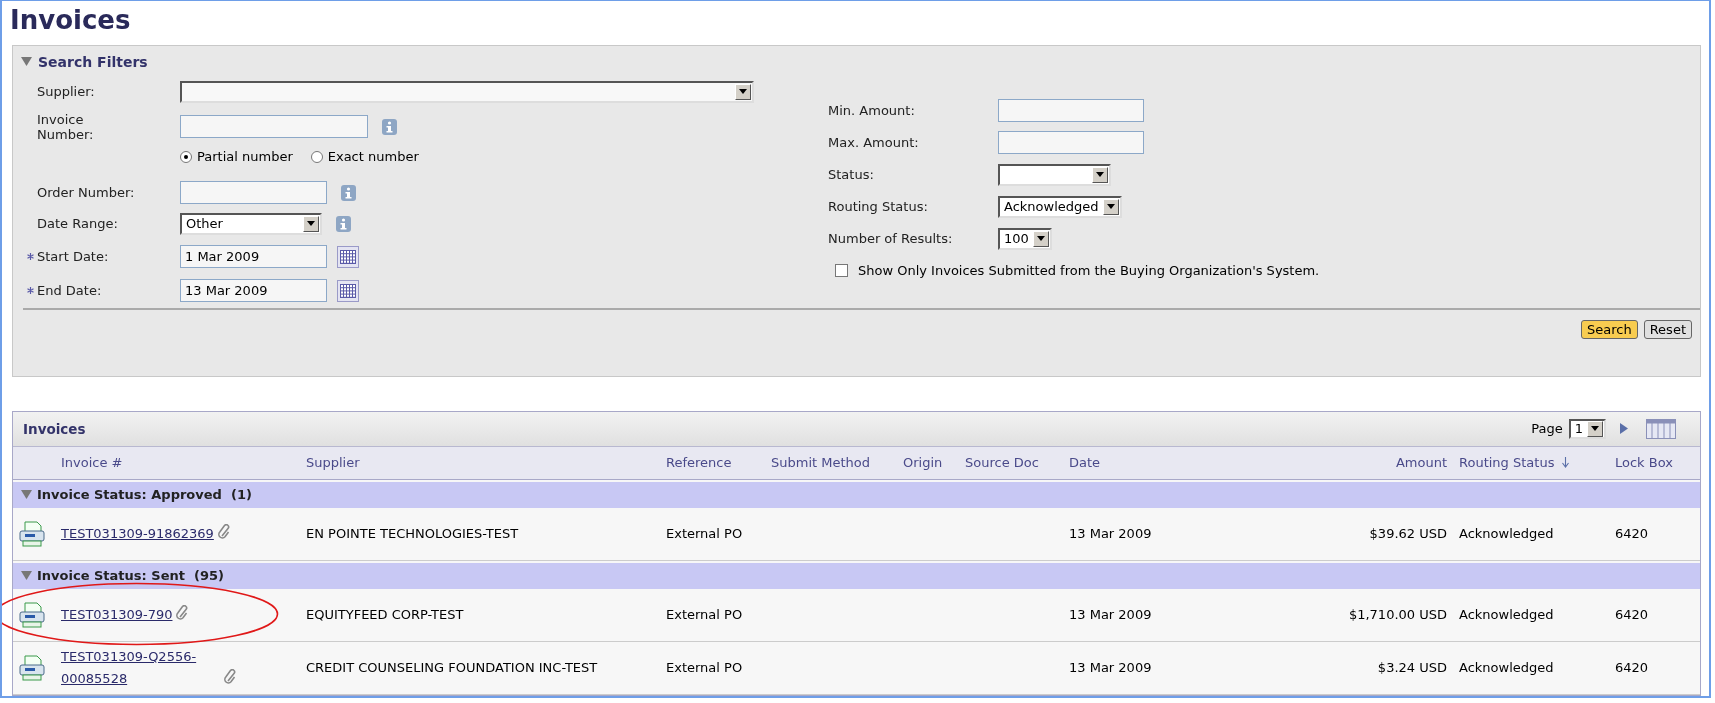 Image resolution: width=1715 pixels, height=703 pixels. I want to click on column-header: Source Doc, so click(1017, 463).